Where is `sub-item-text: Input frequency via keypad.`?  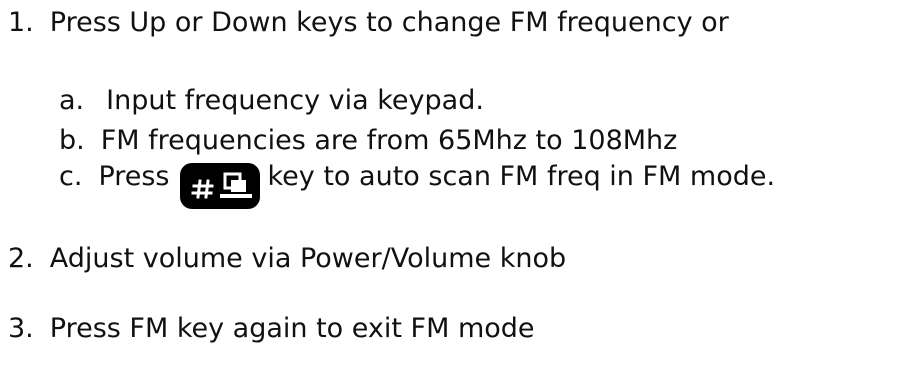
sub-item-text: Input frequency via keypad. is located at coordinates (295, 100).